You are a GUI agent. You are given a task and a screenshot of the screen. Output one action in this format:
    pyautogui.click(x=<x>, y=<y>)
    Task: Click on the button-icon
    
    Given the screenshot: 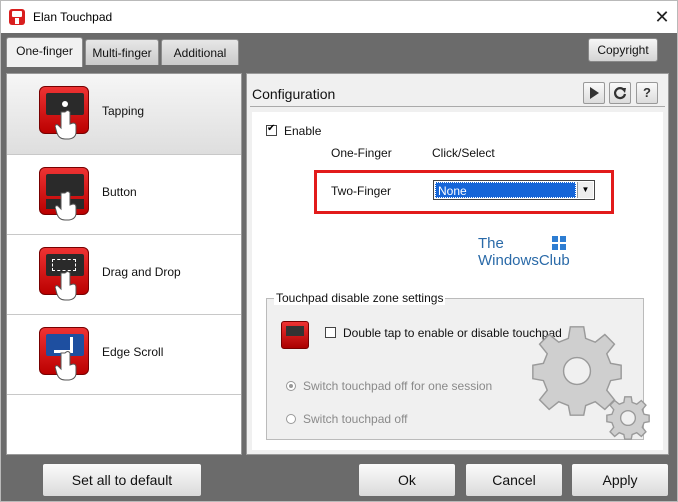 What is the action you would take?
    pyautogui.click(x=65, y=194)
    